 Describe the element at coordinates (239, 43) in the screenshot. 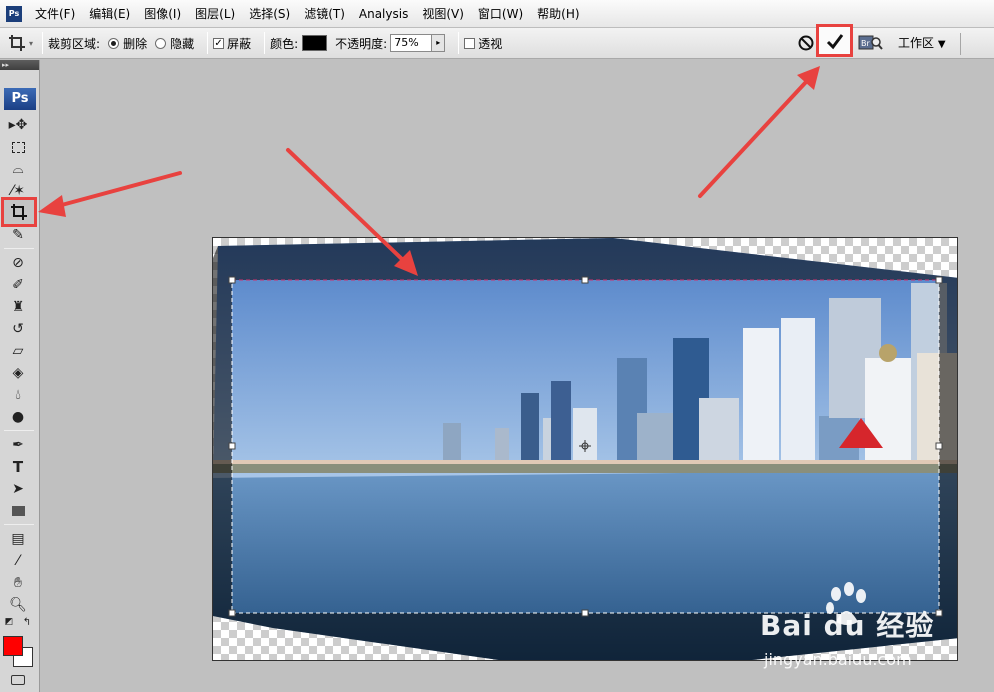

I see `shield-label: 屏蔽` at that location.